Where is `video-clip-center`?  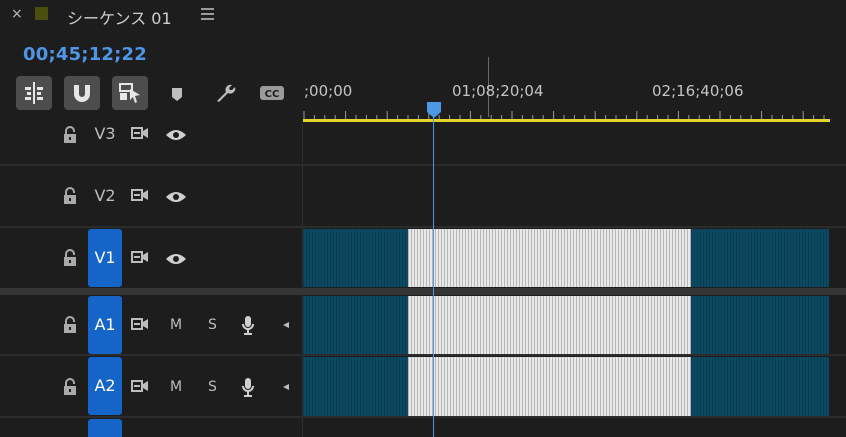
video-clip-center is located at coordinates (549, 258).